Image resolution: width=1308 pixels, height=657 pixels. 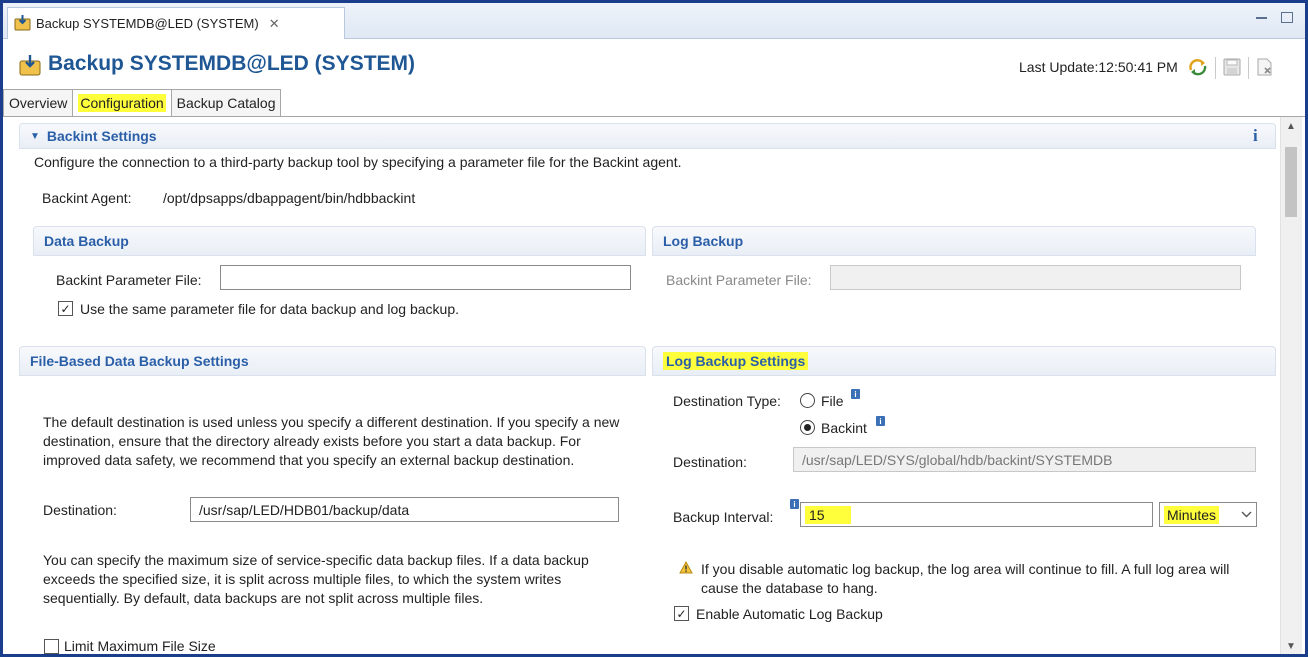 I want to click on destination-type-backint-radio, so click(x=807, y=427).